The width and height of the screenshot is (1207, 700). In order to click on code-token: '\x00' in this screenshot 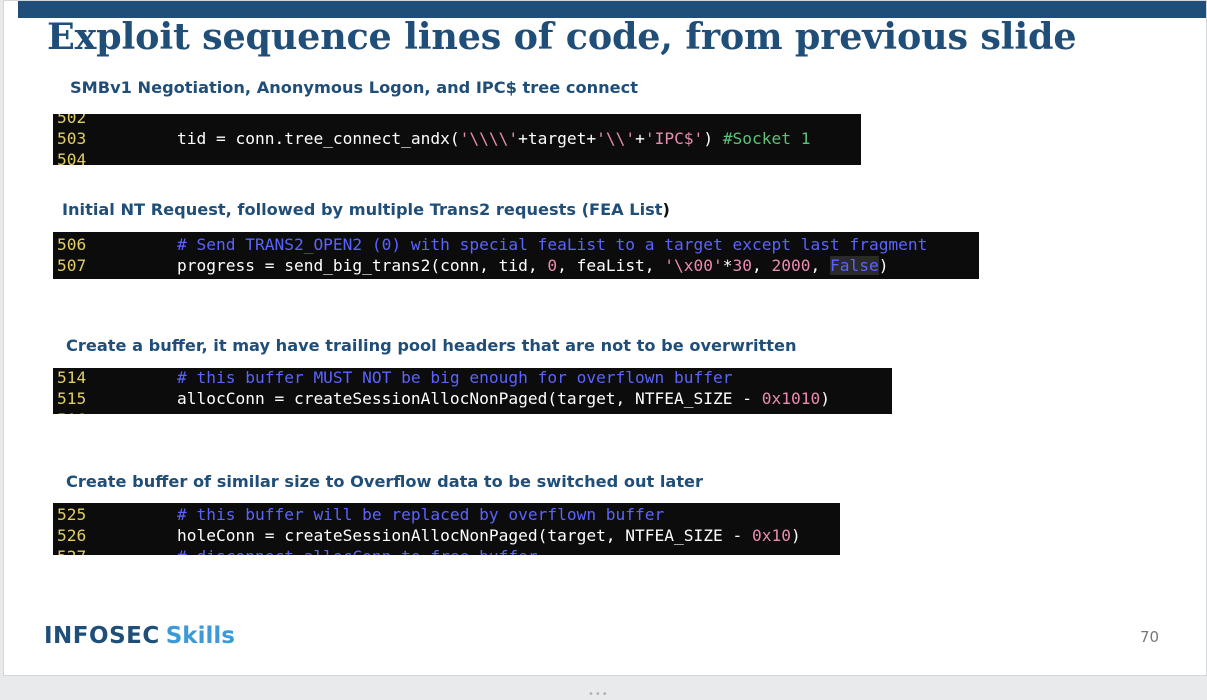, I will do `click(693, 265)`.